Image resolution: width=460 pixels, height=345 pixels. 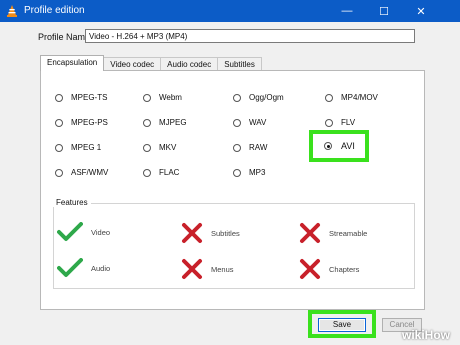 I want to click on window-title: Profile edition, so click(x=54, y=10).